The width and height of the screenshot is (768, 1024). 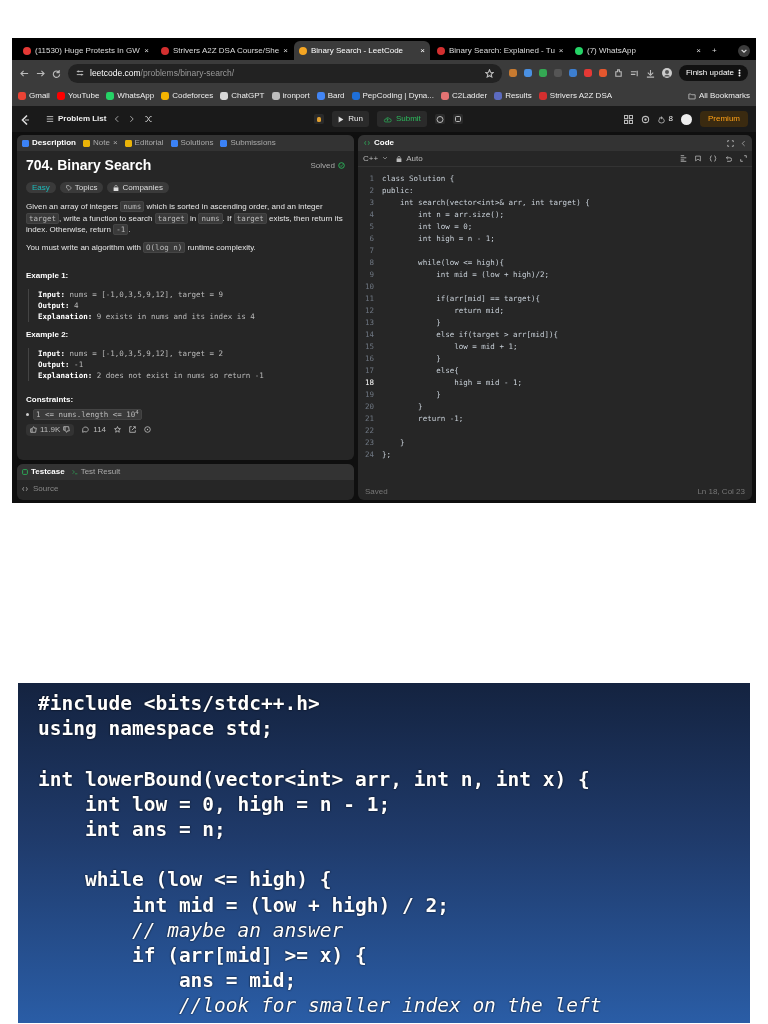 I want to click on cloud-upload-icon, so click(x=387, y=119).